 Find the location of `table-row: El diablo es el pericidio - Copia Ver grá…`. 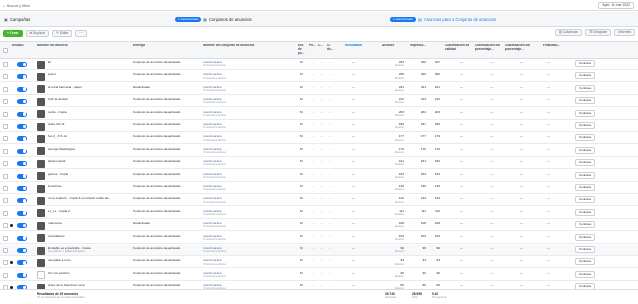

table-row: El diablo es el pericidio - Copia Ver grá… is located at coordinates (319, 250).